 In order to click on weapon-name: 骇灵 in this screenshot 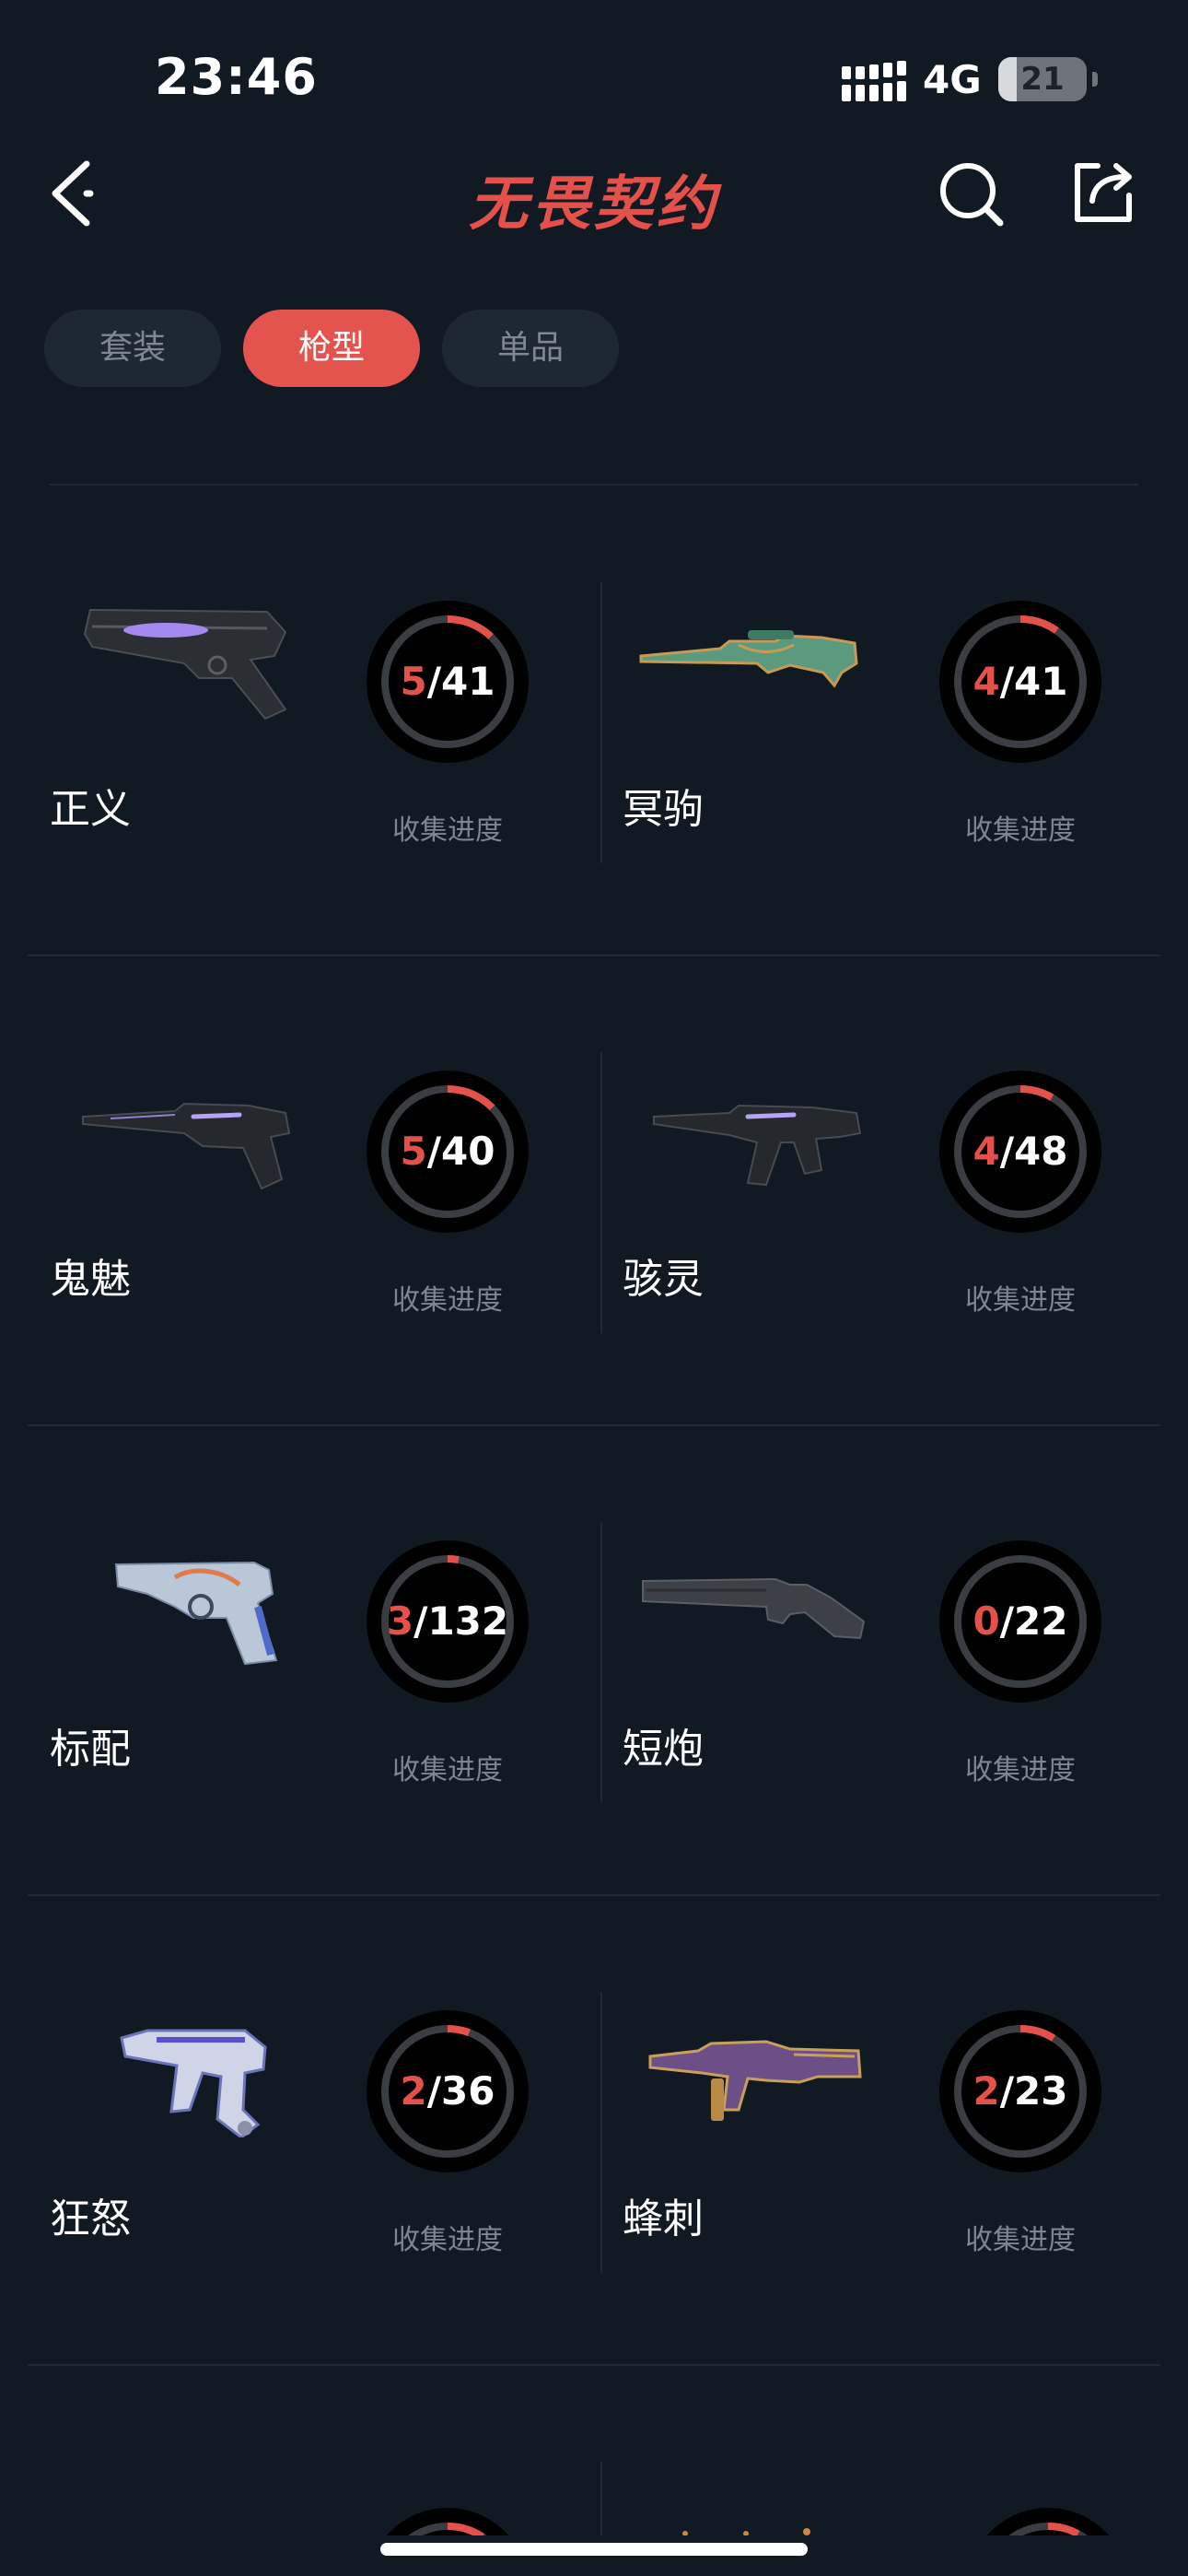, I will do `click(663, 1279)`.